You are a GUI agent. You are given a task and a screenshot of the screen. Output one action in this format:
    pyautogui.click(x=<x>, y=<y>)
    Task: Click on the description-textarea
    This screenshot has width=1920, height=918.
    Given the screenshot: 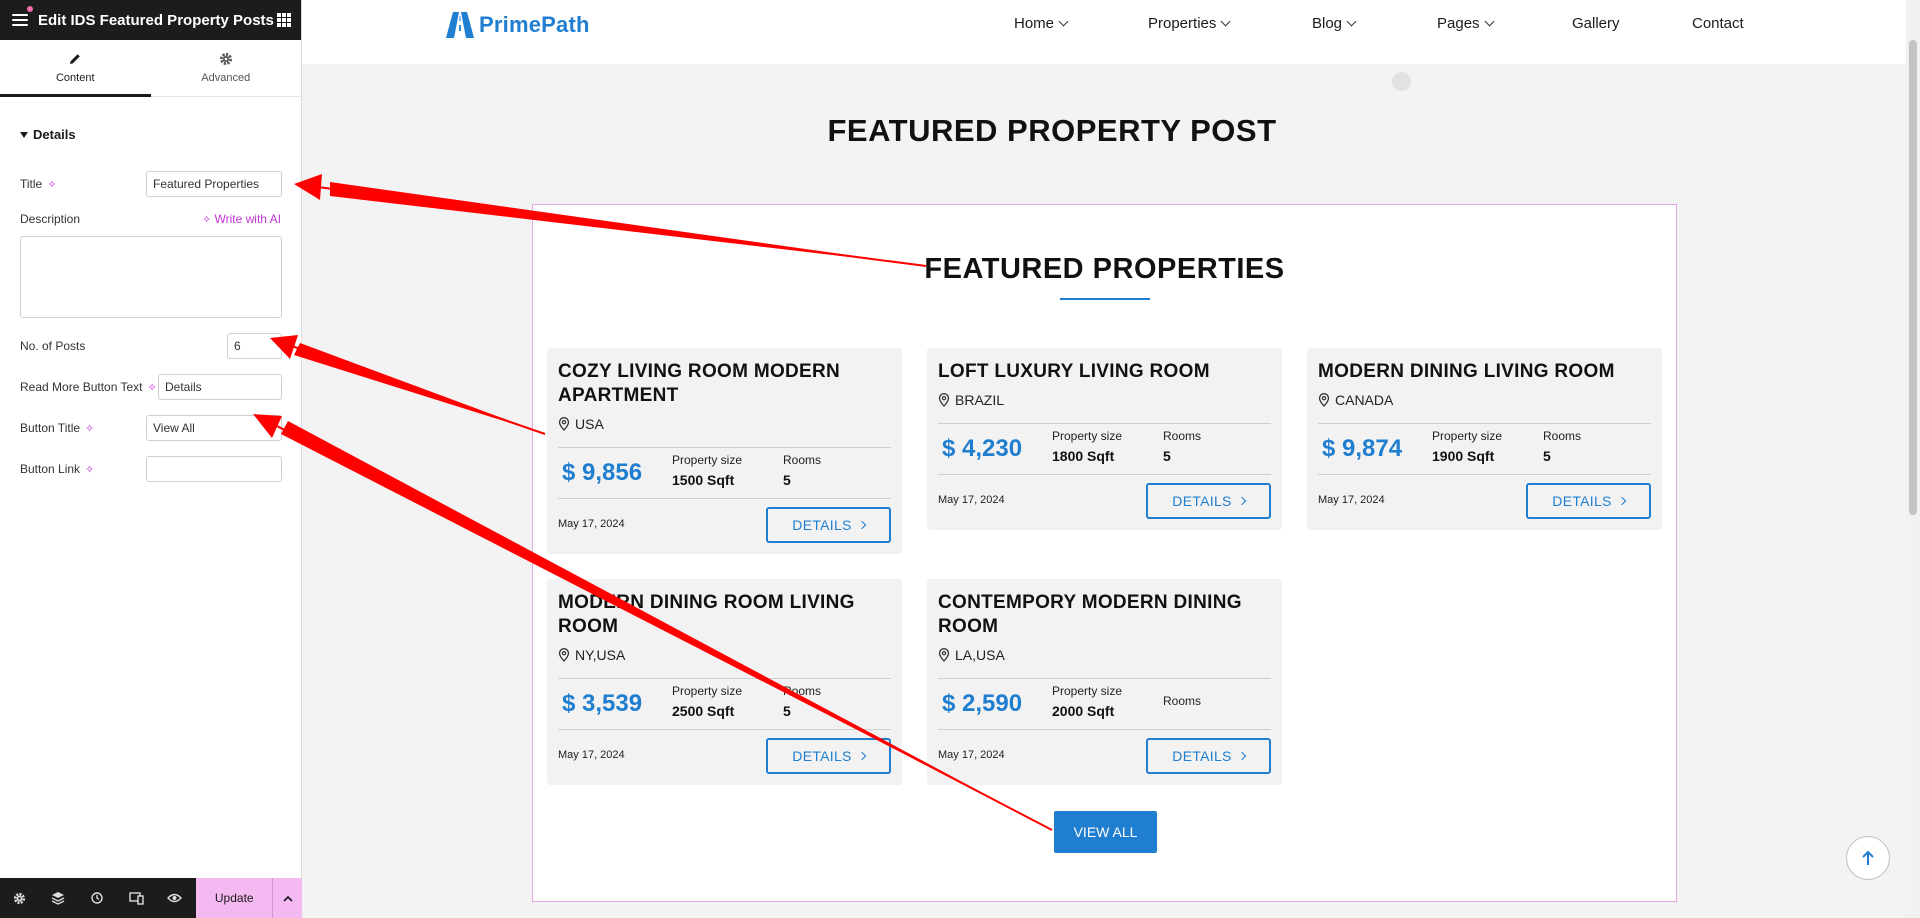 What is the action you would take?
    pyautogui.click(x=151, y=277)
    